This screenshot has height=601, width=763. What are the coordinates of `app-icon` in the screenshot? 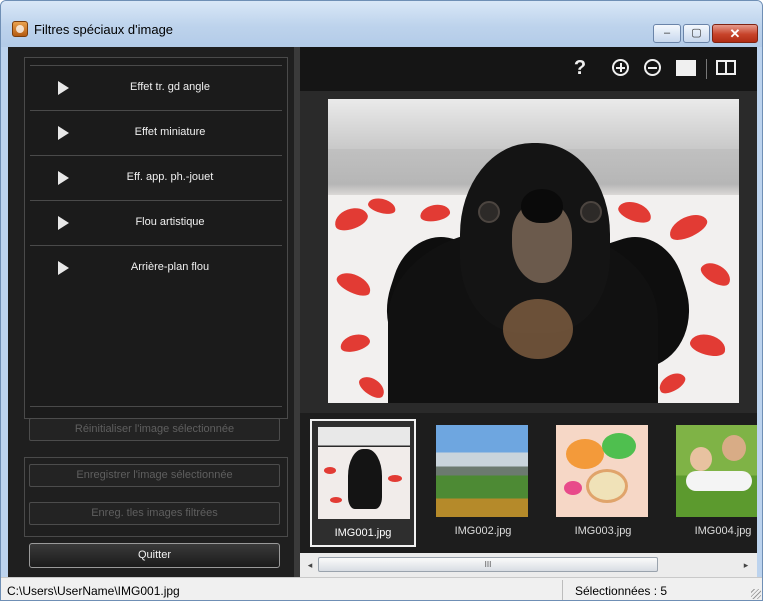 It's located at (20, 29).